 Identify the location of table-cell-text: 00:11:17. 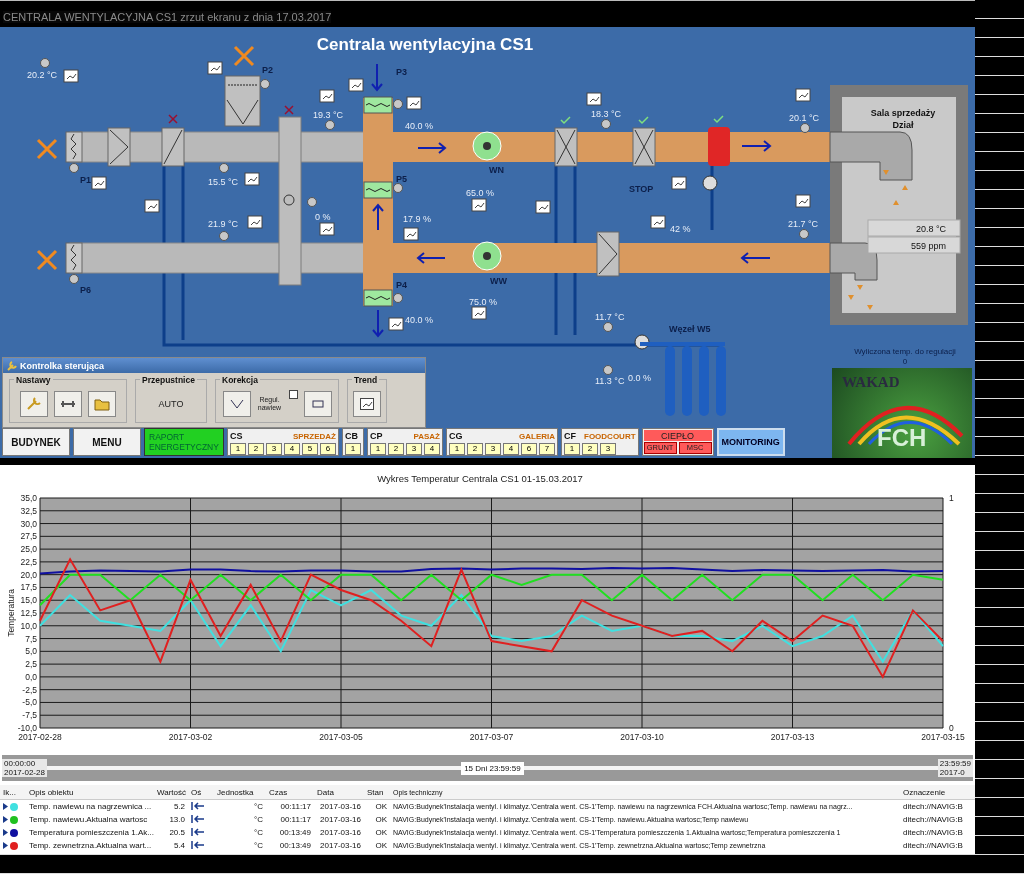
(295, 806).